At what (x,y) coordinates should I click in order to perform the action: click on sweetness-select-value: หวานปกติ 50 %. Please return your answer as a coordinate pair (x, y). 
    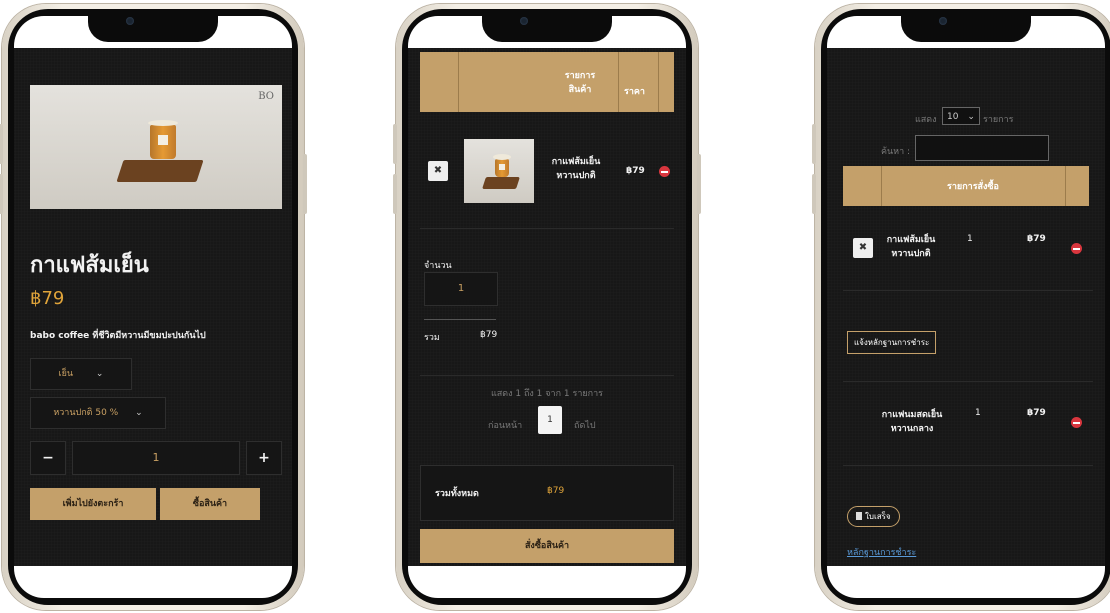
    Looking at the image, I should click on (86, 413).